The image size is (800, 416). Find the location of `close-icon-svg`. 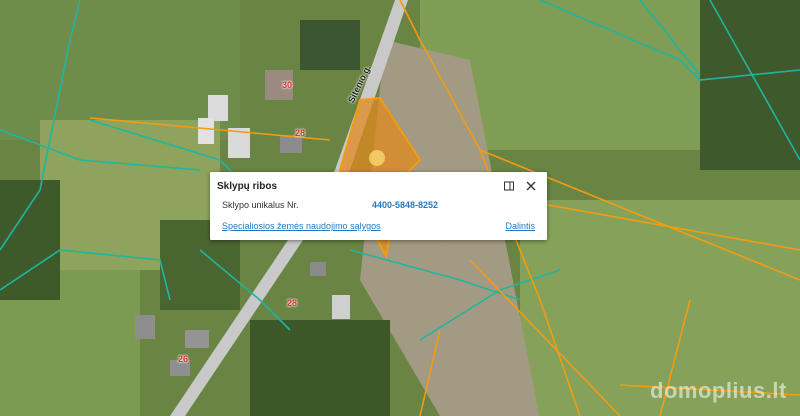

close-icon-svg is located at coordinates (531, 186).